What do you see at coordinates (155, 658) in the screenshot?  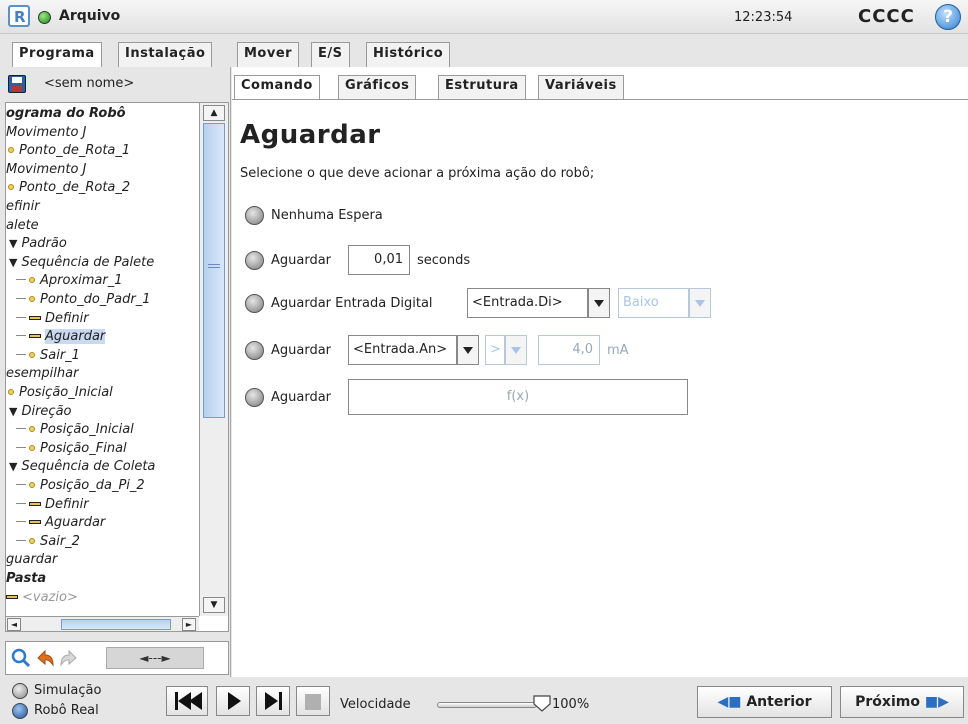 I see `move-arrows-button: ◄---►` at bounding box center [155, 658].